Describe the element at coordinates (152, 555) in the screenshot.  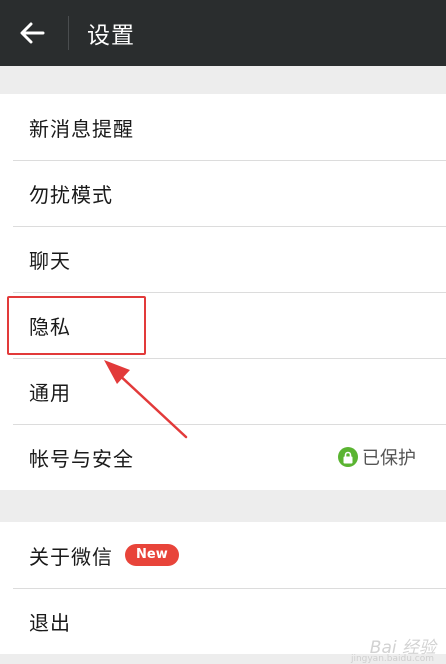
I see `new-badge: New` at that location.